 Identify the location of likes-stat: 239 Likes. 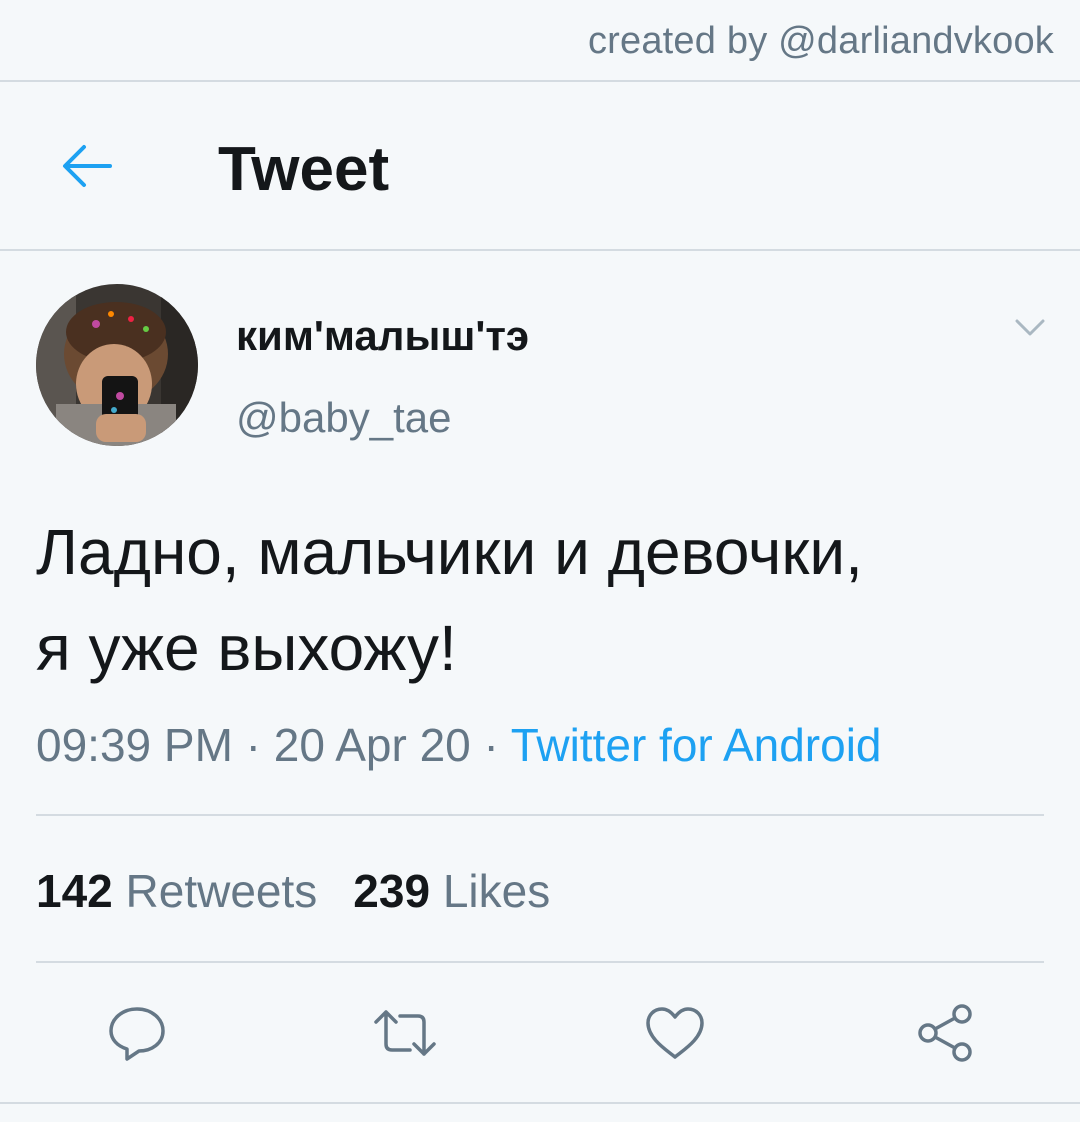
(451, 891).